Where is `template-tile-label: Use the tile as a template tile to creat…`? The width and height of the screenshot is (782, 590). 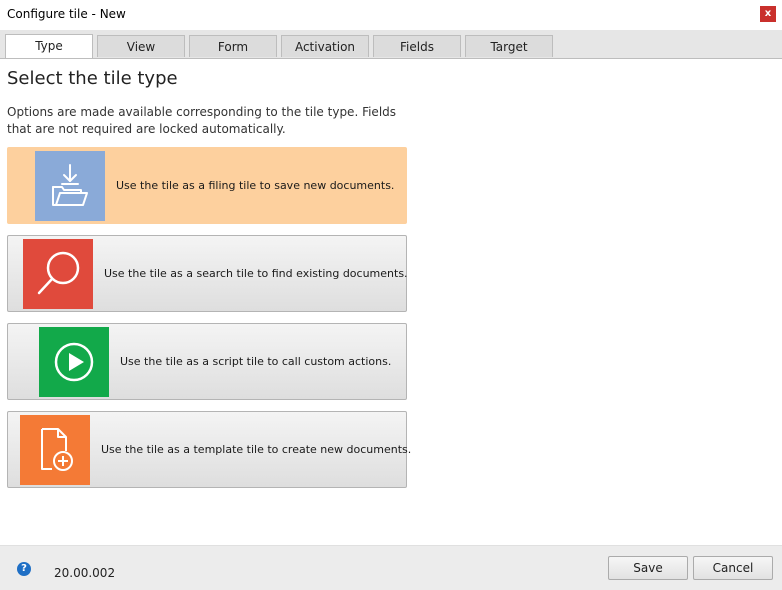 template-tile-label: Use the tile as a template tile to creat… is located at coordinates (256, 449).